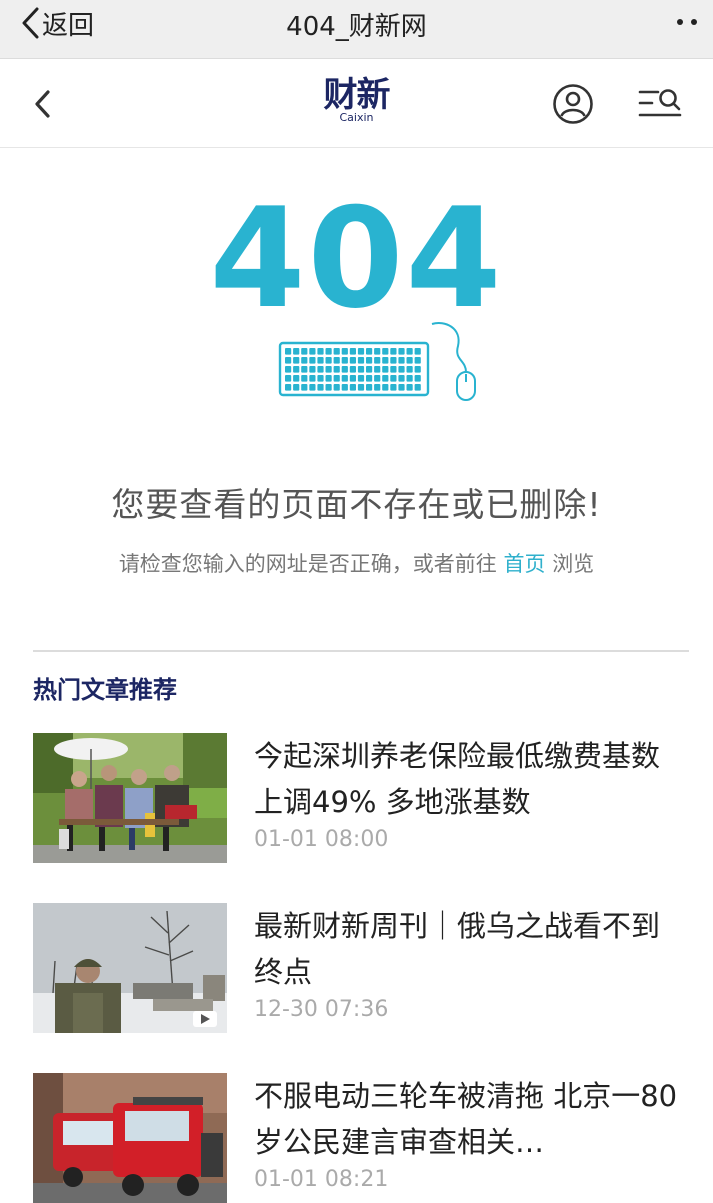 Image resolution: width=713 pixels, height=1203 pixels. Describe the element at coordinates (321, 1179) in the screenshot. I see `article-time: 01-01 08:21` at that location.